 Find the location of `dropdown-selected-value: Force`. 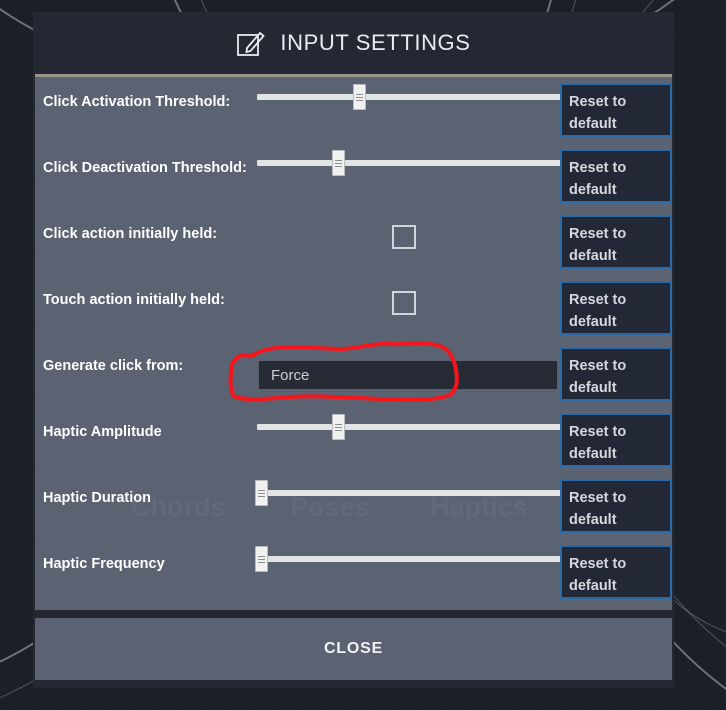

dropdown-selected-value: Force is located at coordinates (290, 375).